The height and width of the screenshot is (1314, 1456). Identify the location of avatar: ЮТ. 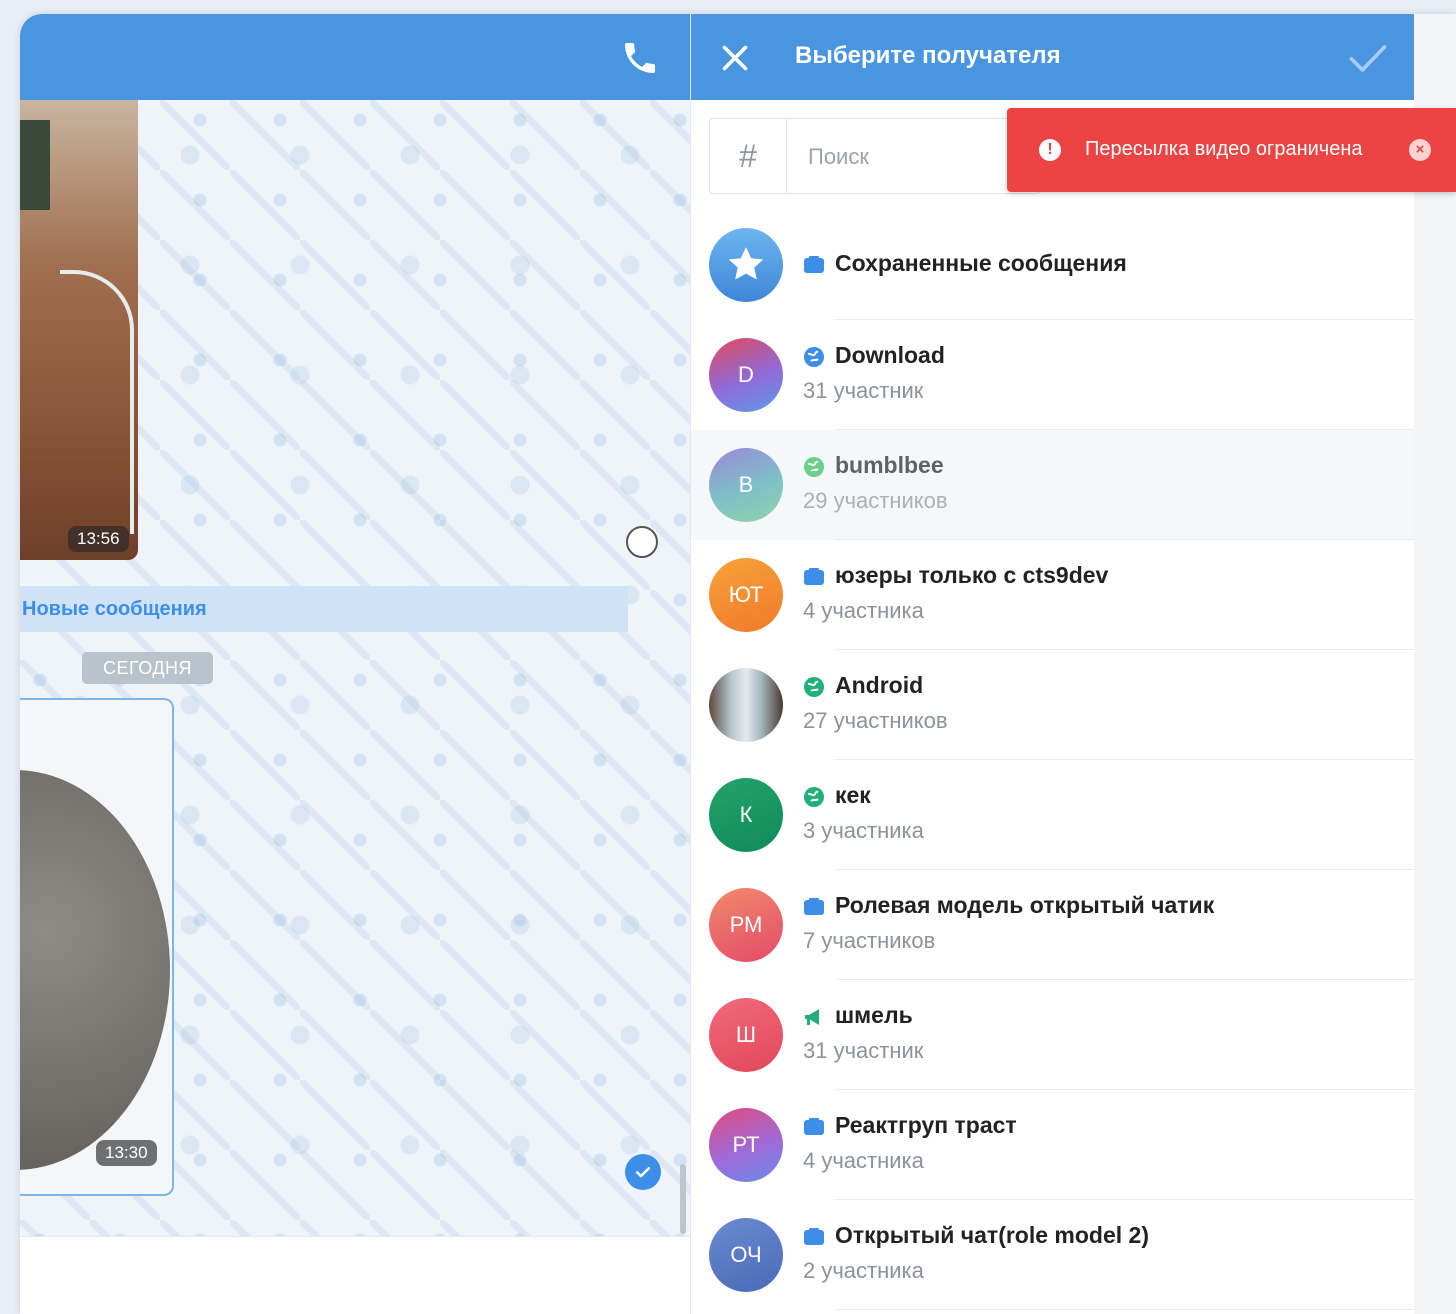
(746, 595).